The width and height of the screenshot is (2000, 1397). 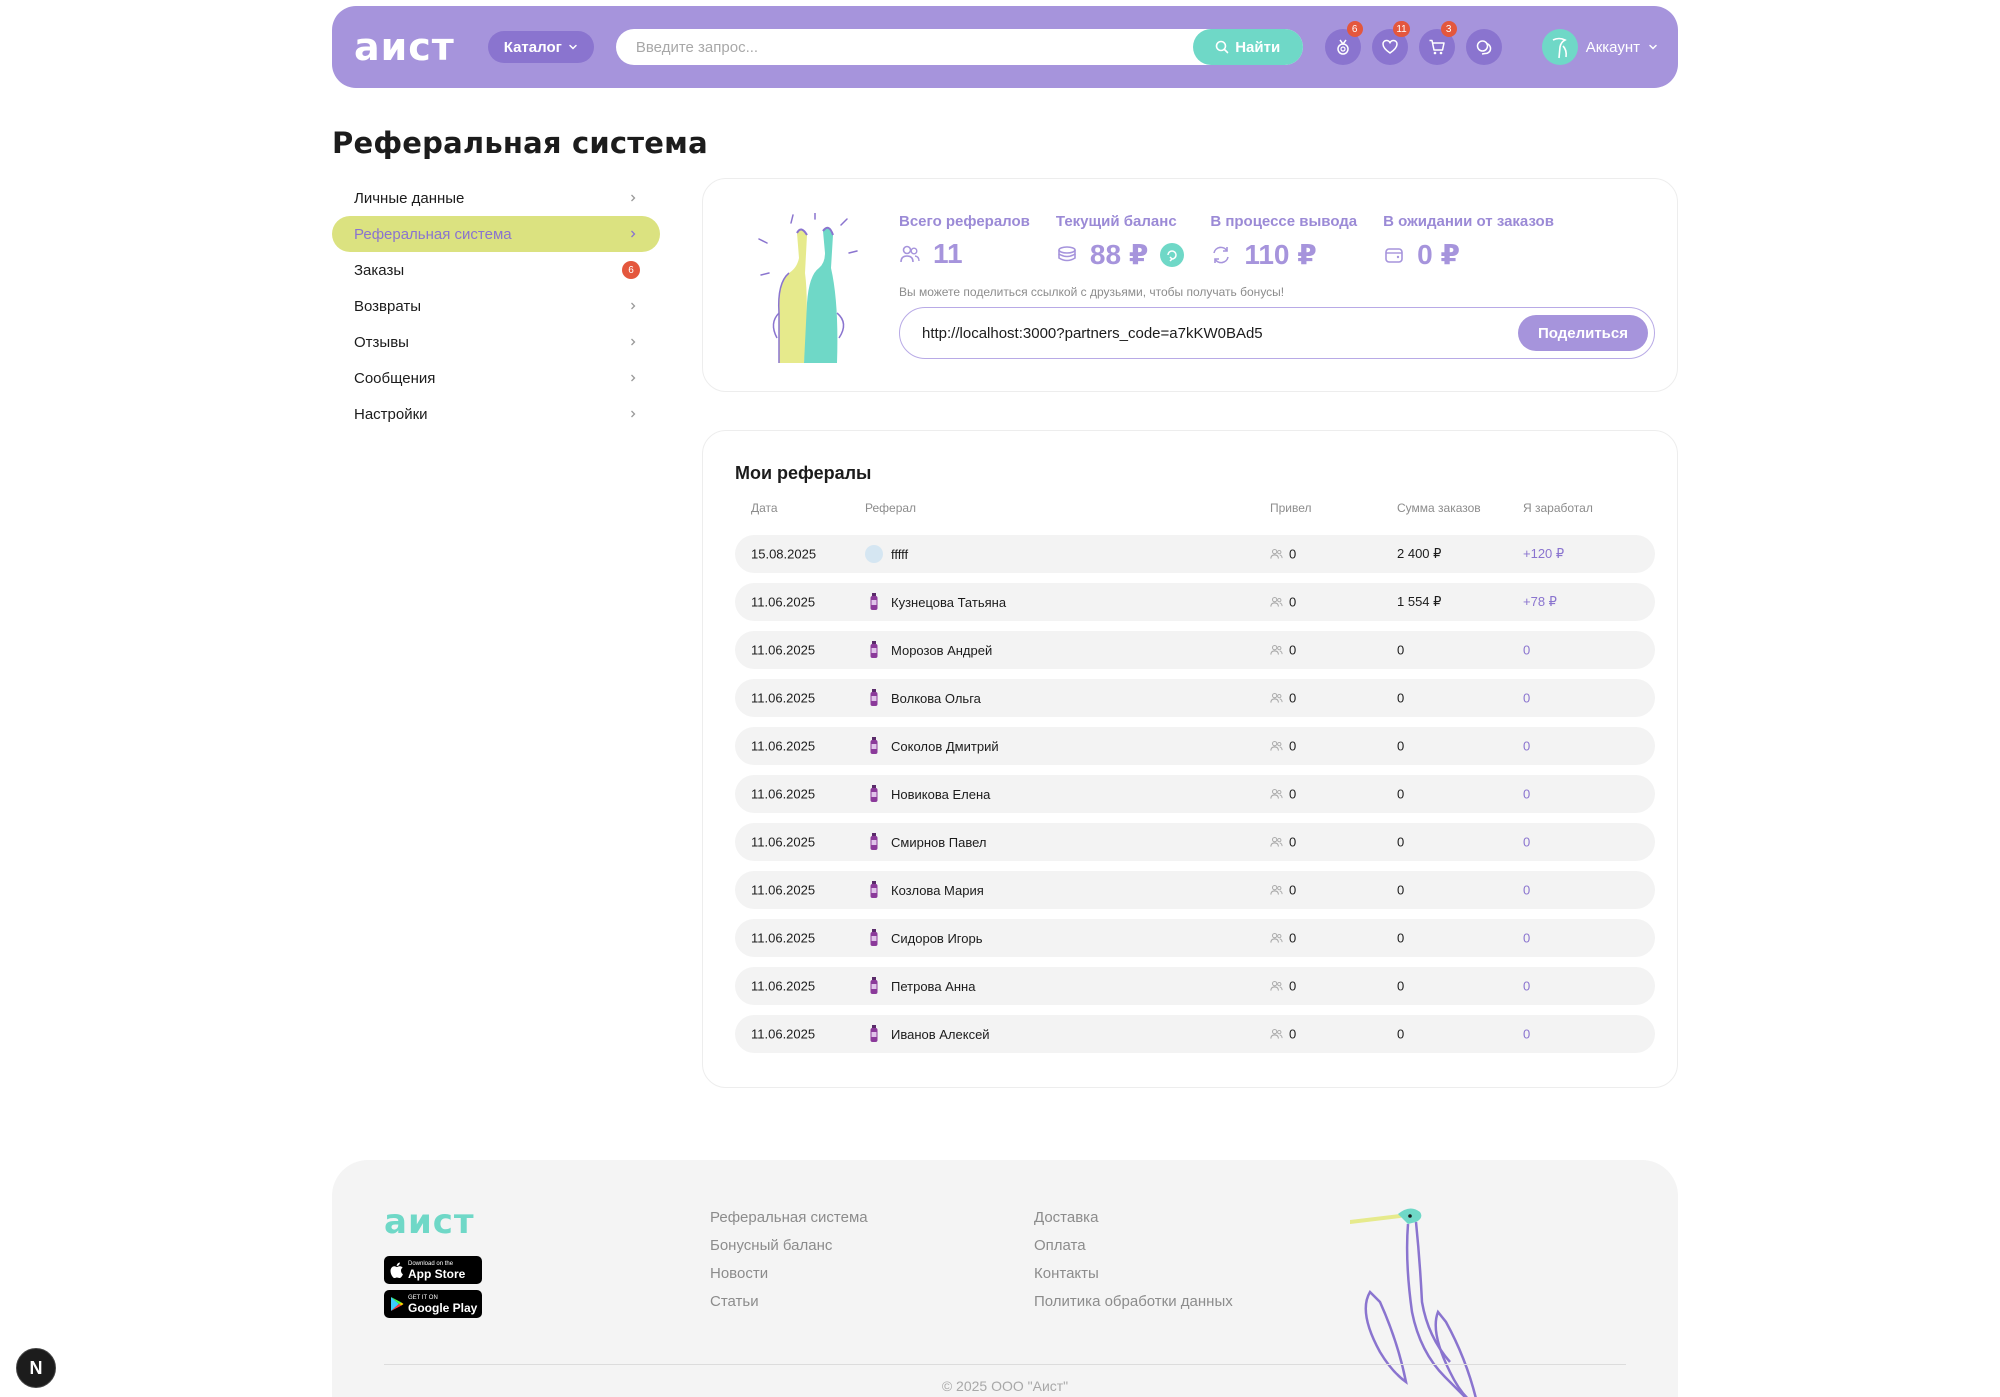 What do you see at coordinates (1437, 43) in the screenshot?
I see `cart-button: 3` at bounding box center [1437, 43].